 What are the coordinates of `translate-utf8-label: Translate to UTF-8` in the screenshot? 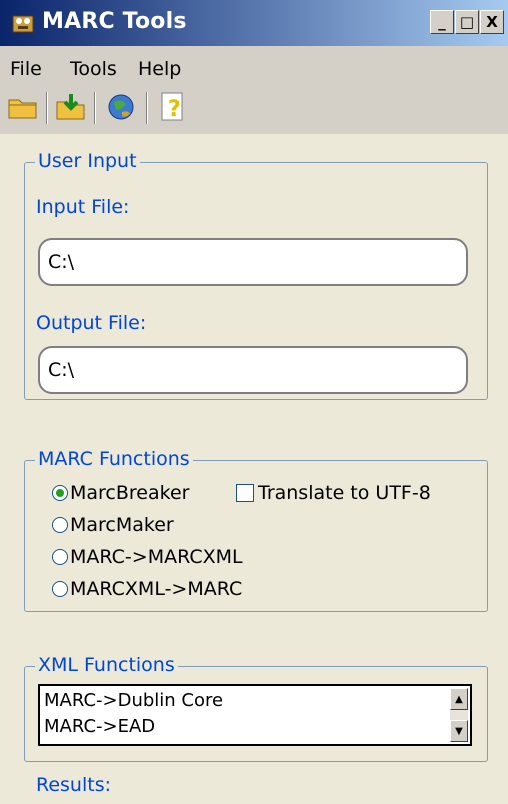 It's located at (344, 493).